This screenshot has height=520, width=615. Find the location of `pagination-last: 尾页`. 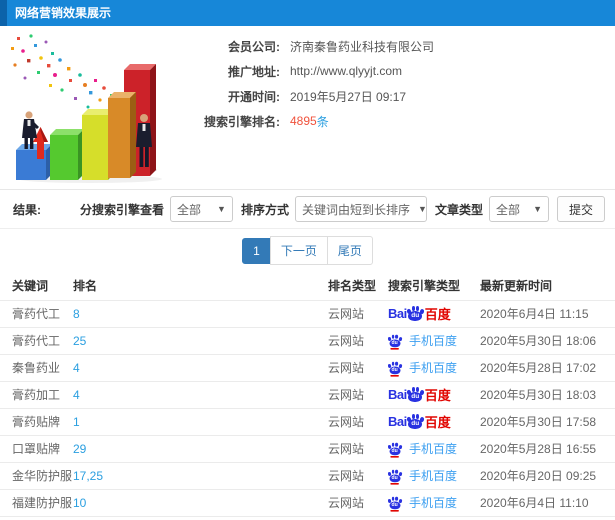

pagination-last: 尾页 is located at coordinates (349, 250).